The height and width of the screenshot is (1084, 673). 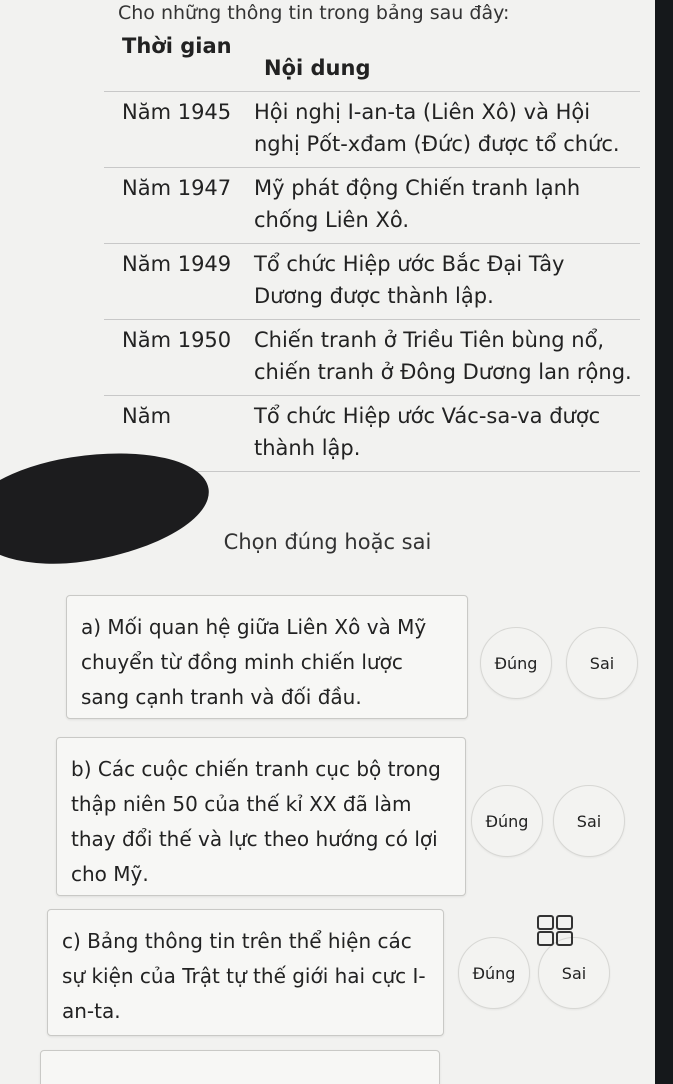 I want to click on question-card-next, so click(x=240, y=1067).